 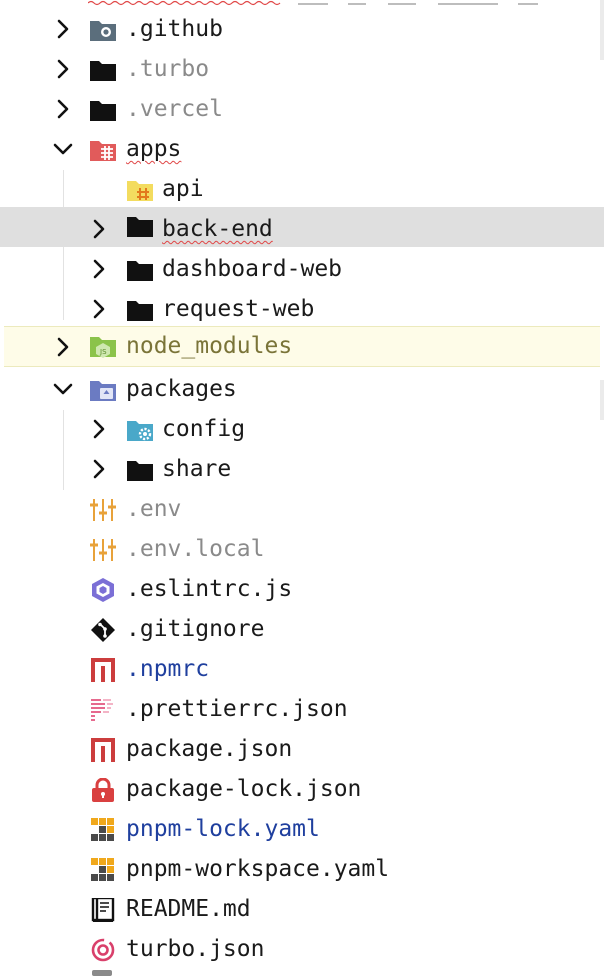 I want to click on tree-item-label: .env, so click(x=154, y=509).